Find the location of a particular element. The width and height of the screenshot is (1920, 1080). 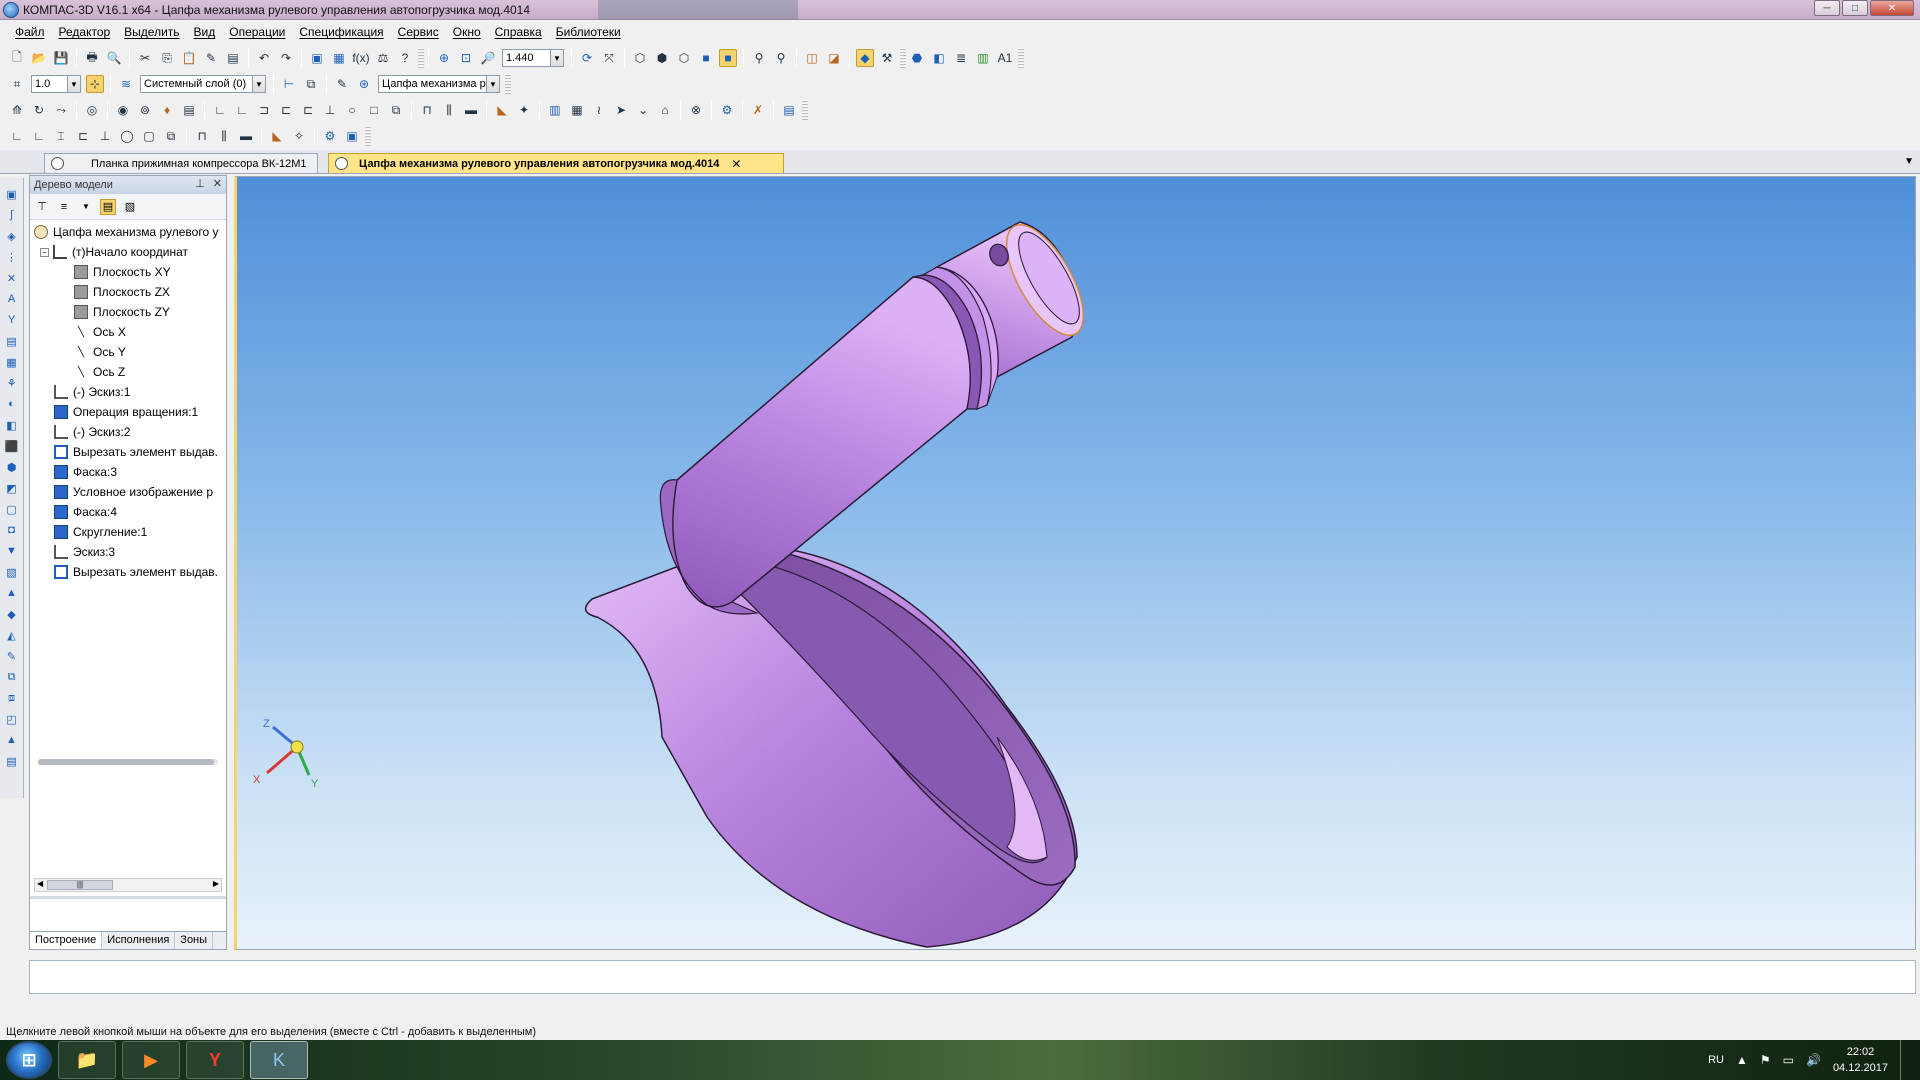

menu-file: Файл is located at coordinates (30, 32).